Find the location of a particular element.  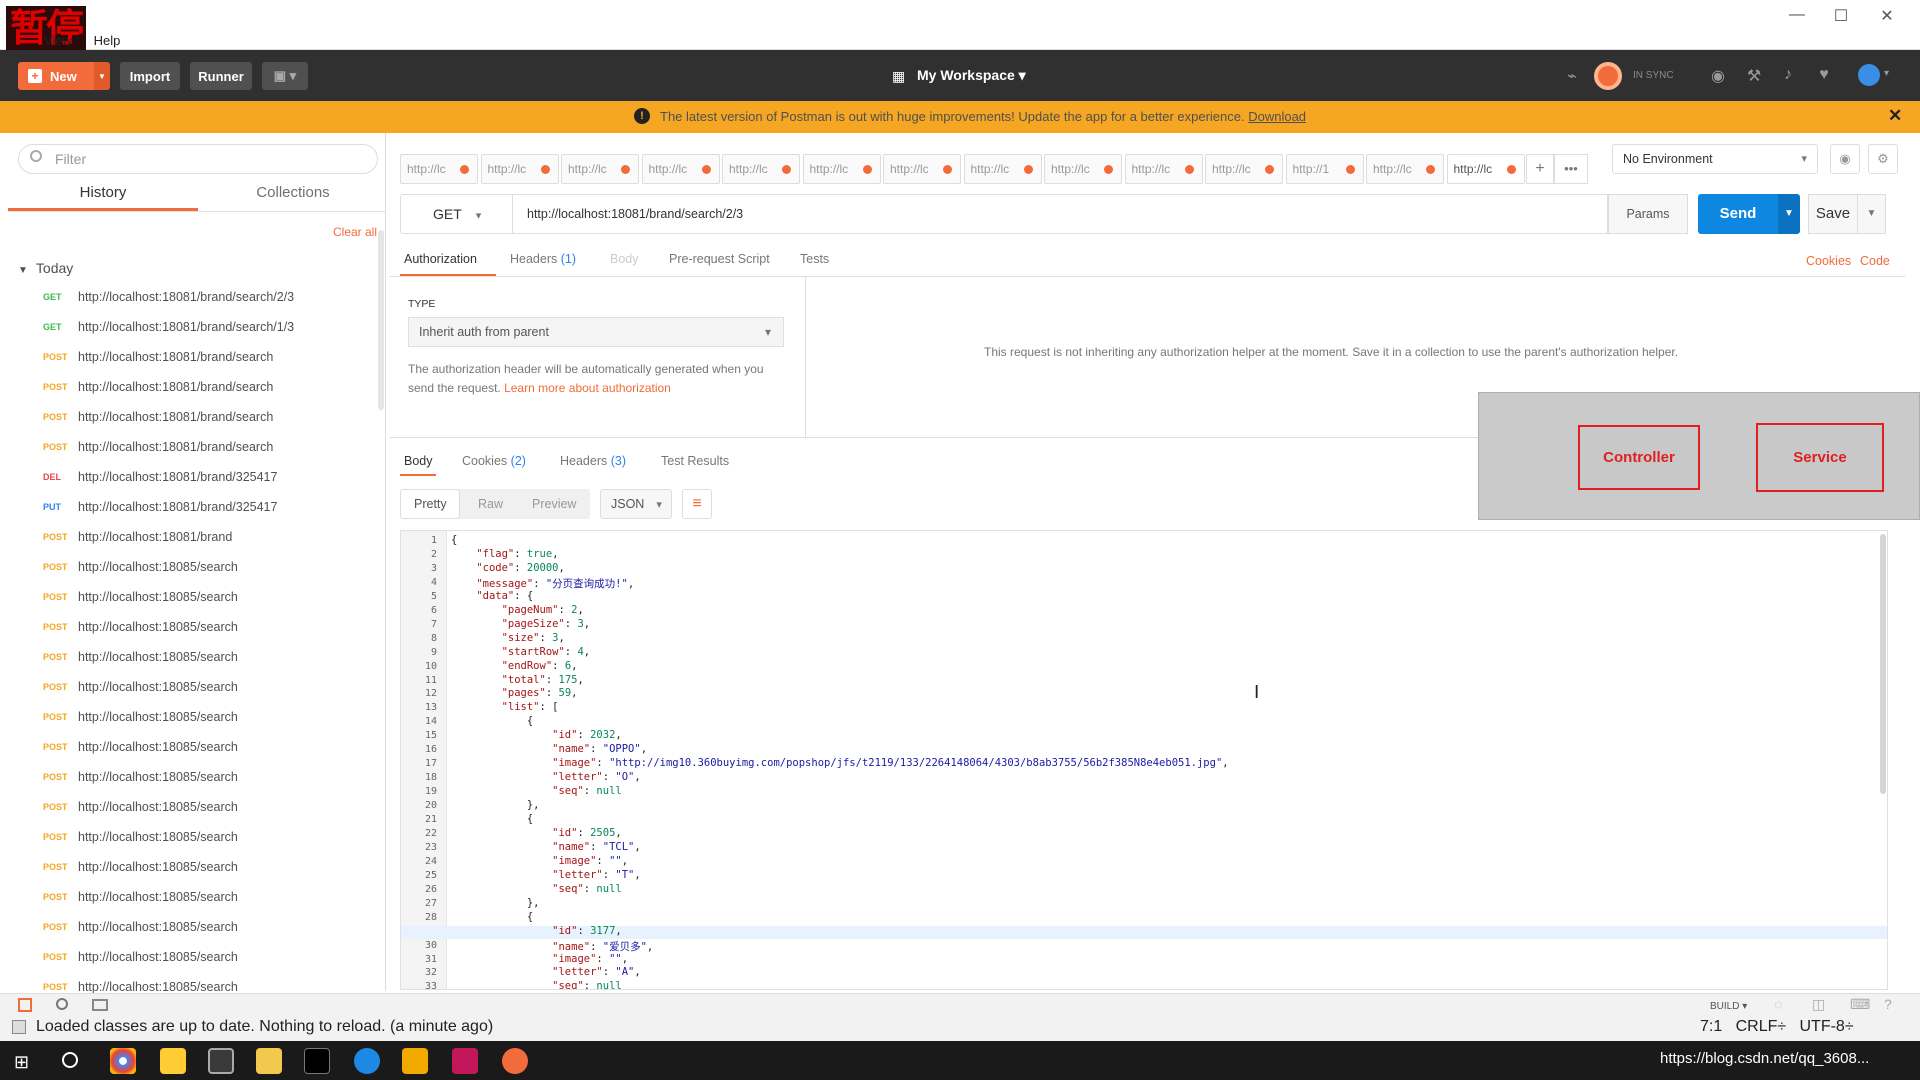

build-label: BUILD ▾ is located at coordinates (1728, 1006).